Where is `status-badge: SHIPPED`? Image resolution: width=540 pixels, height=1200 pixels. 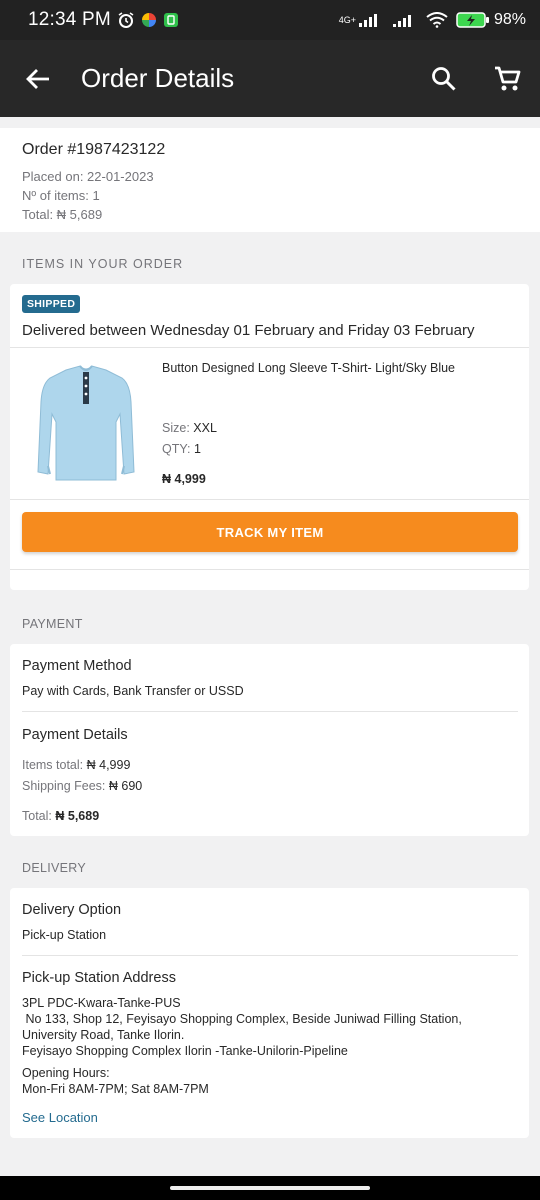
status-badge: SHIPPED is located at coordinates (51, 304).